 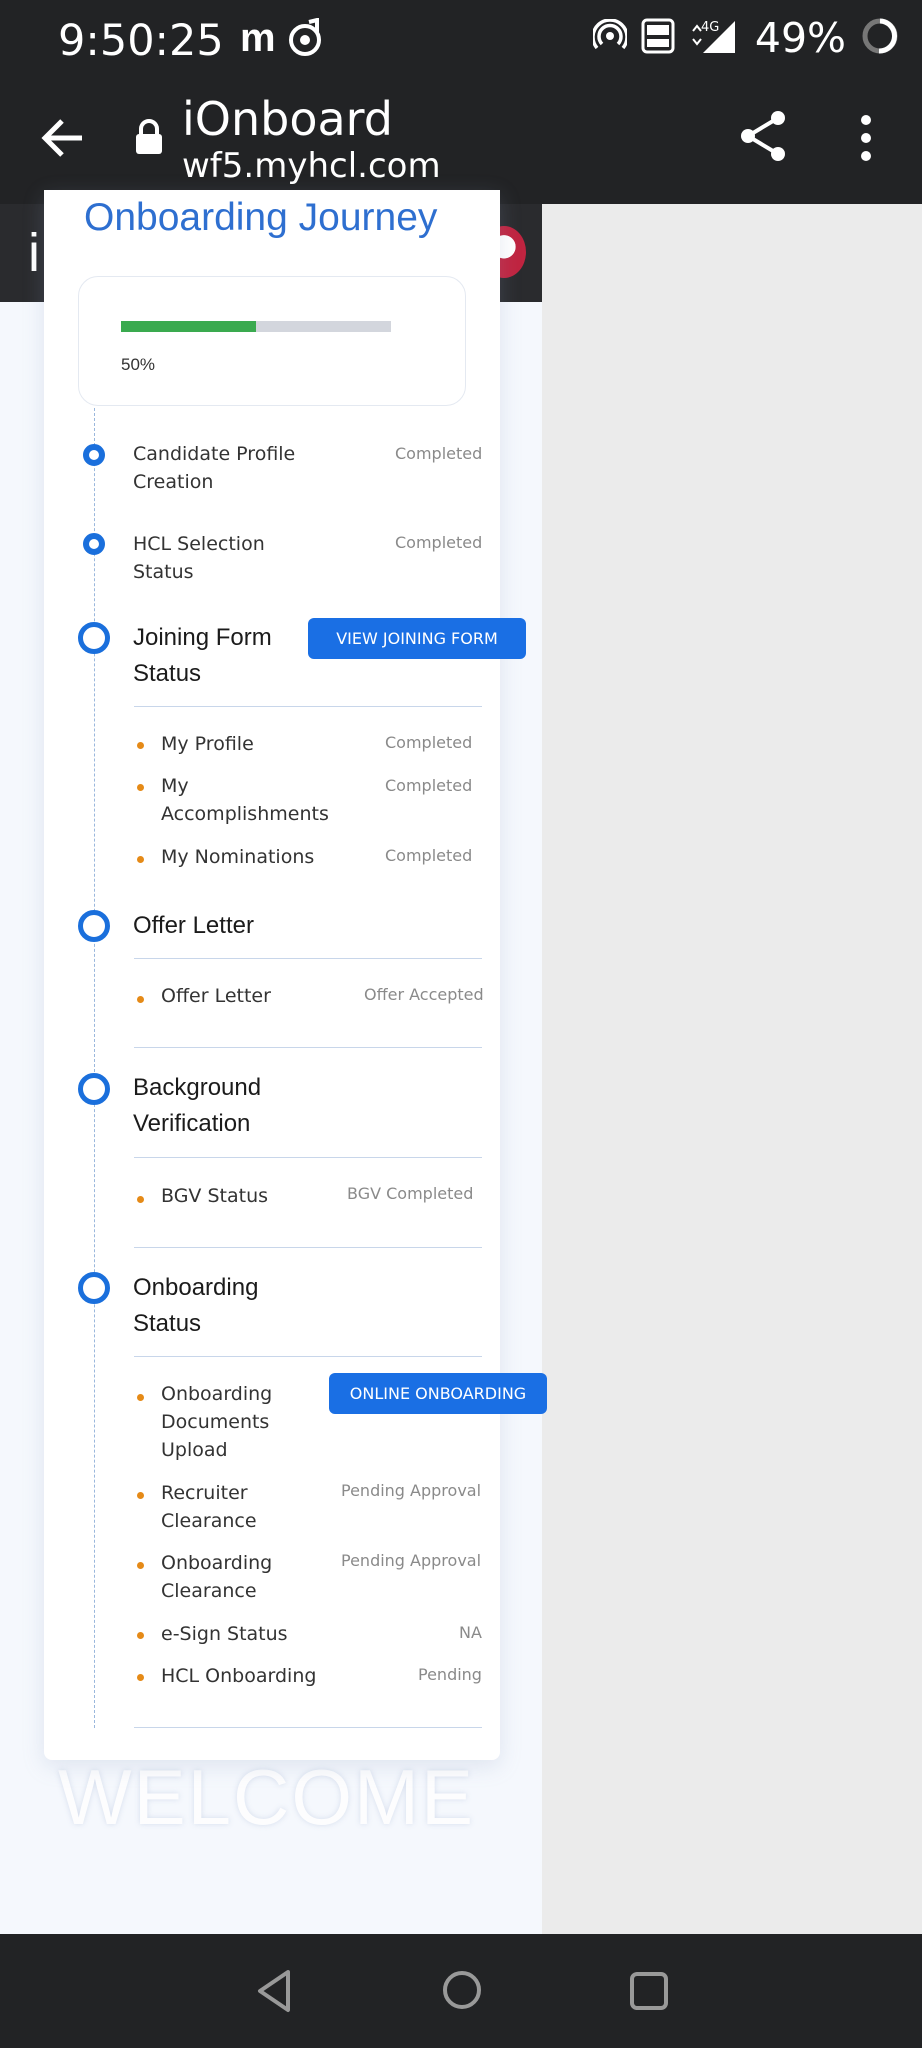 I want to click on item-label: Onboarding Documents Upload, so click(x=217, y=1422).